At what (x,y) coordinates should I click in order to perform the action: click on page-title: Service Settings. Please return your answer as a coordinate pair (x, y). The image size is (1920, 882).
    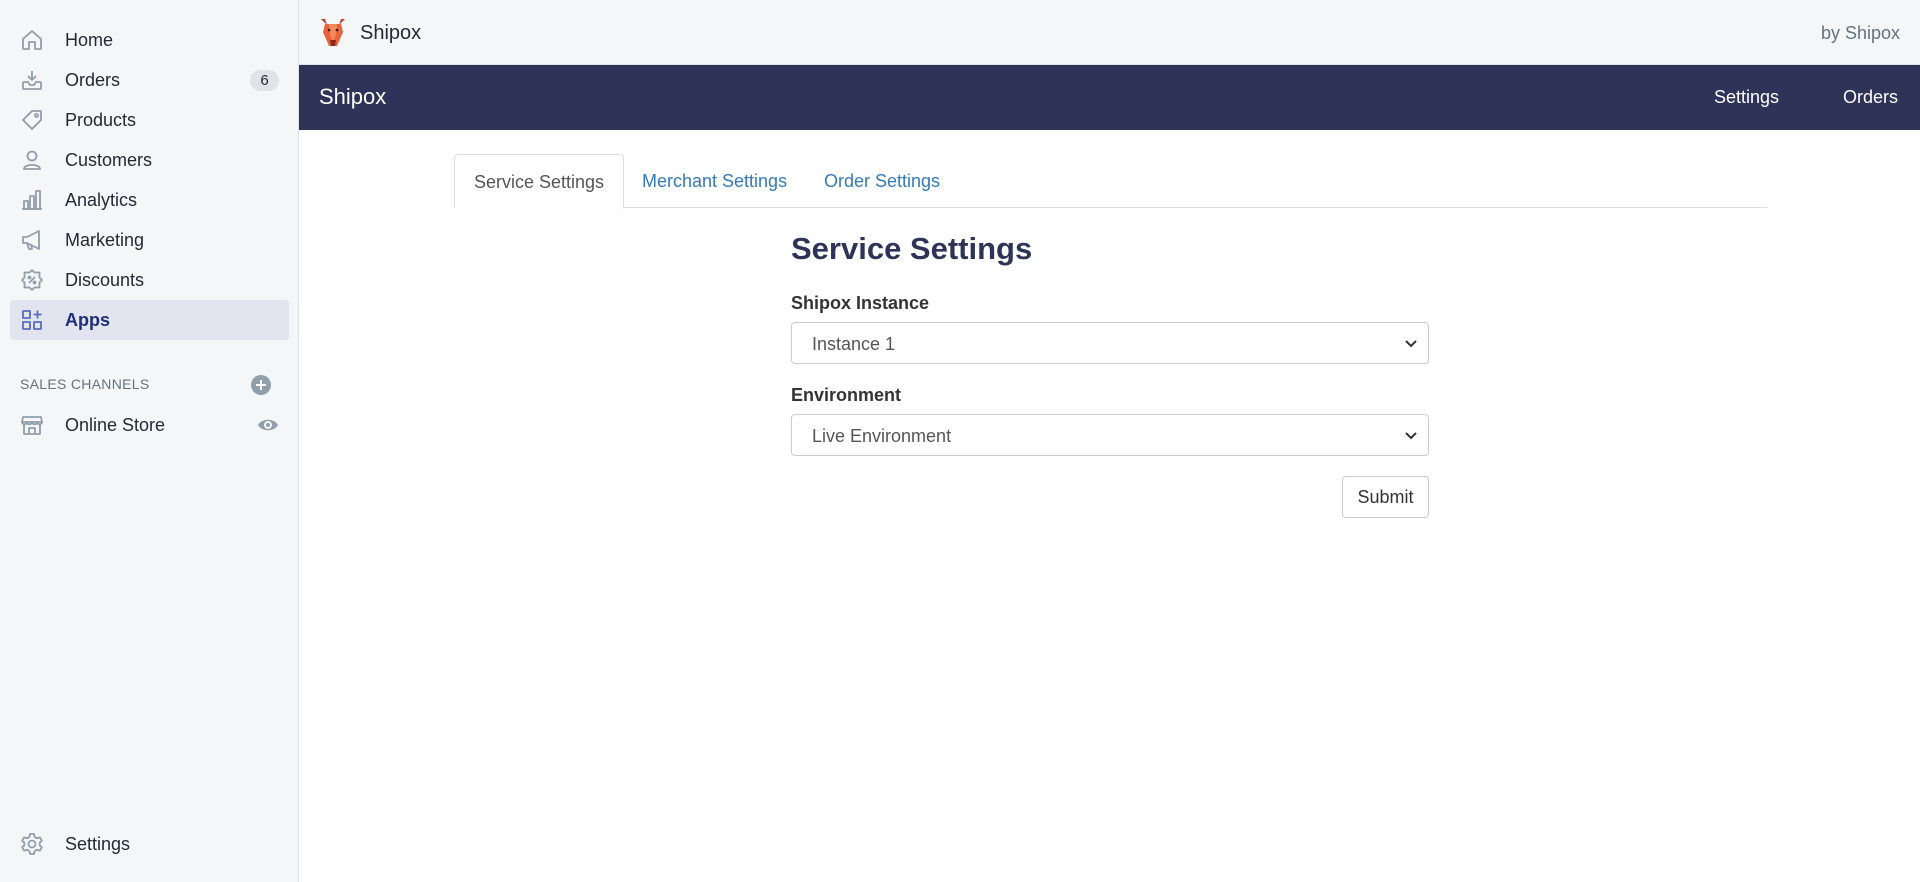
    Looking at the image, I should click on (912, 248).